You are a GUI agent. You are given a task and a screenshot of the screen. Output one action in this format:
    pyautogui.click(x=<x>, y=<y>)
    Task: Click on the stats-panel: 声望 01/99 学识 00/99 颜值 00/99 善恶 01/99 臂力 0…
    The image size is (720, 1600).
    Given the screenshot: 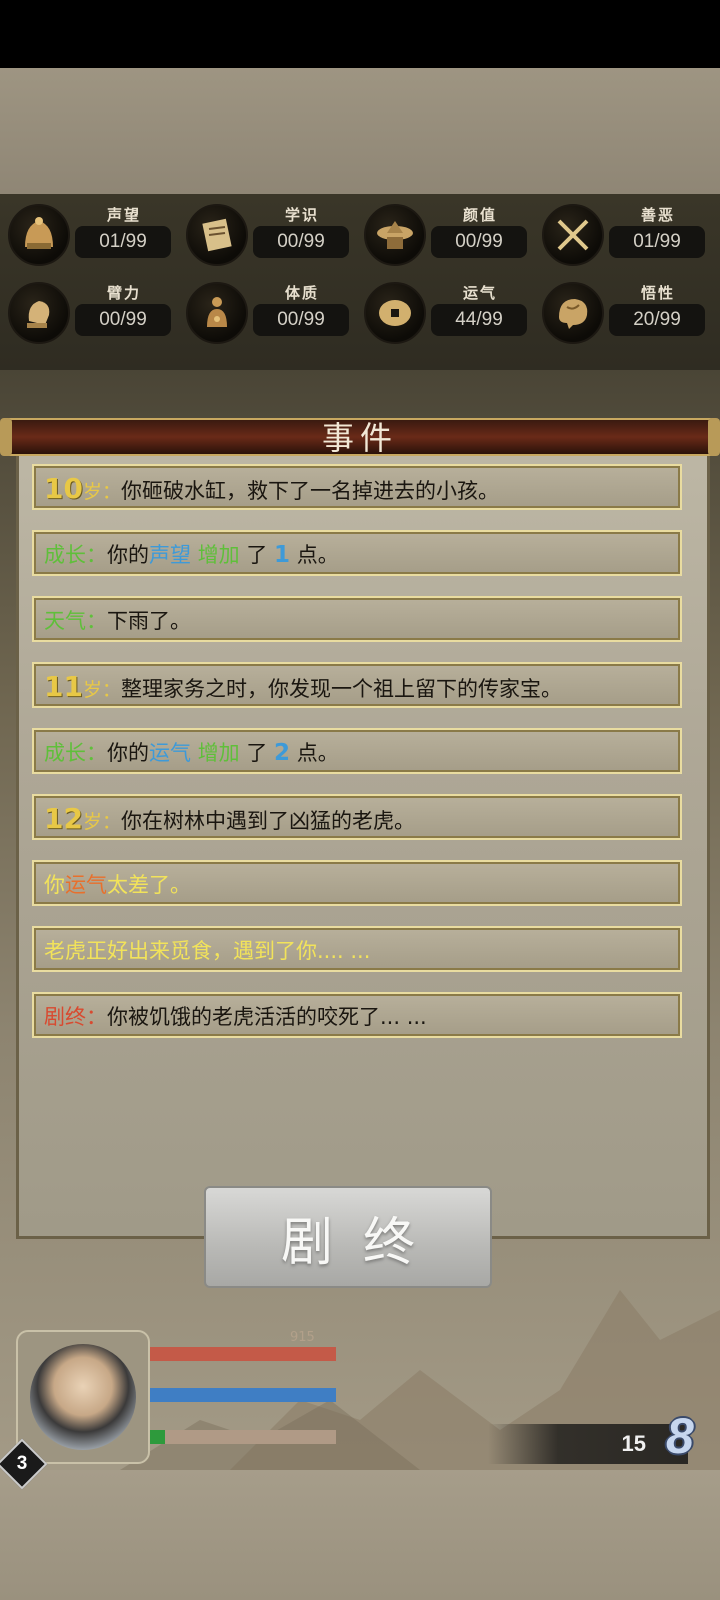 What is the action you would take?
    pyautogui.click(x=360, y=282)
    